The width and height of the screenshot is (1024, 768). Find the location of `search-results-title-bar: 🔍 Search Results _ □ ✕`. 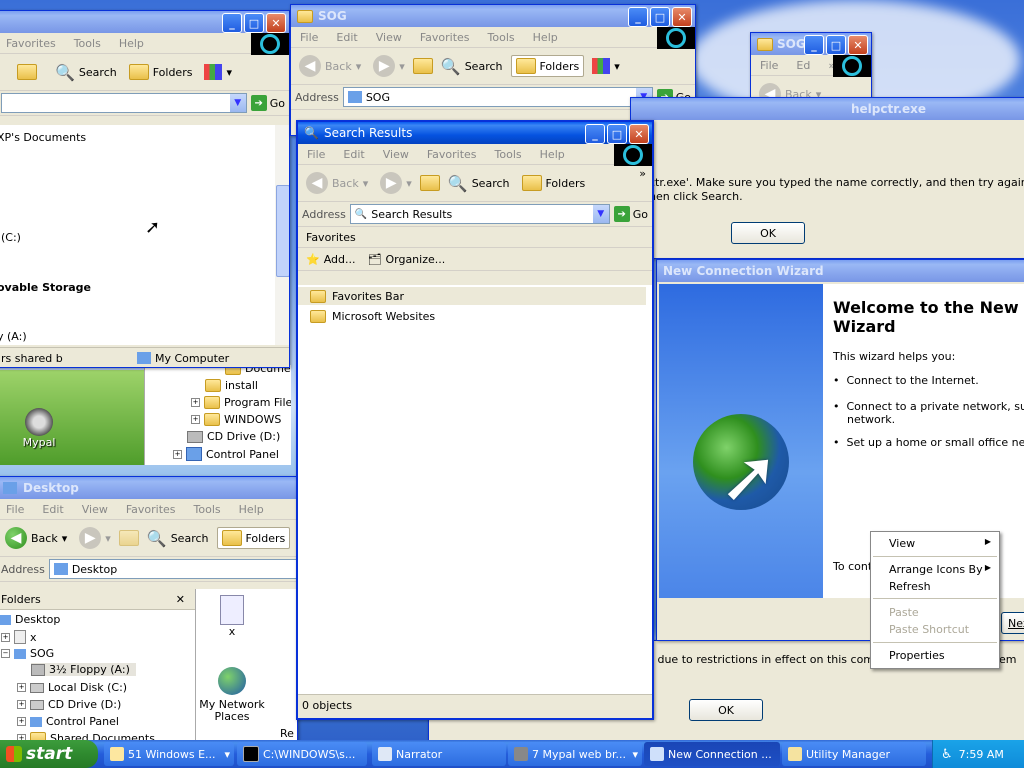

search-results-title-bar: 🔍 Search Results _ □ ✕ is located at coordinates (475, 133).